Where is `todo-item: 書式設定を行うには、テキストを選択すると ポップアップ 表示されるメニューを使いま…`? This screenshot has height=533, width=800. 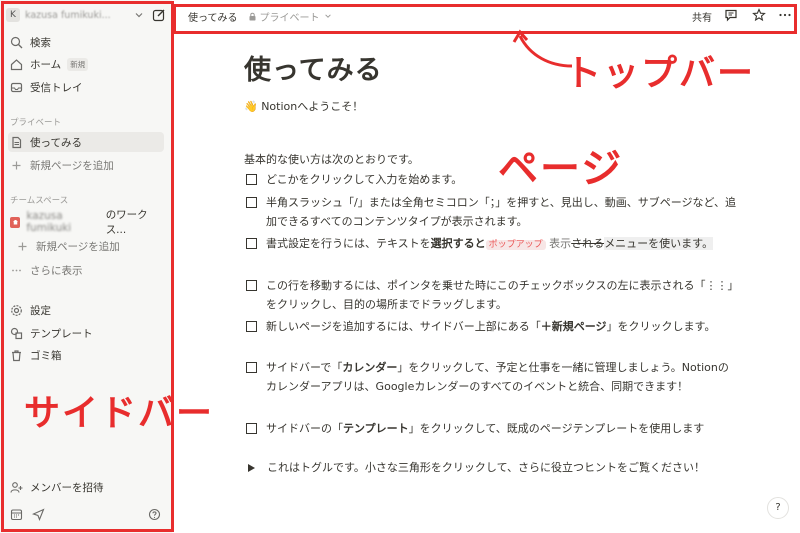
todo-item: 書式設定を行うには、テキストを選択すると ポップアップ 表示されるメニューを使いま… is located at coordinates (491, 244).